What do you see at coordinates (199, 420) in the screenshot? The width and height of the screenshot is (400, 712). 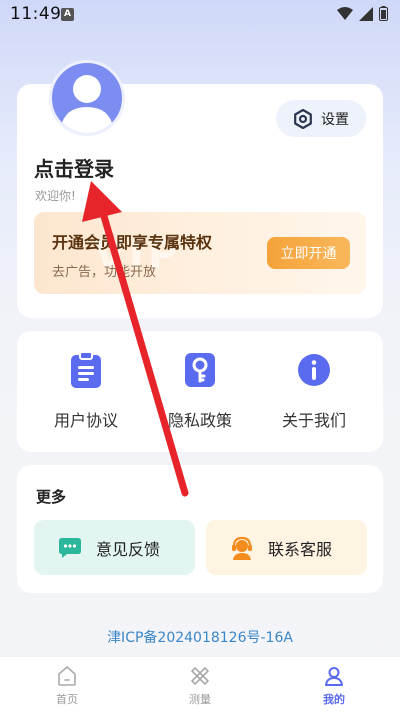 I see `privacy-policy-label: 隐私政策` at bounding box center [199, 420].